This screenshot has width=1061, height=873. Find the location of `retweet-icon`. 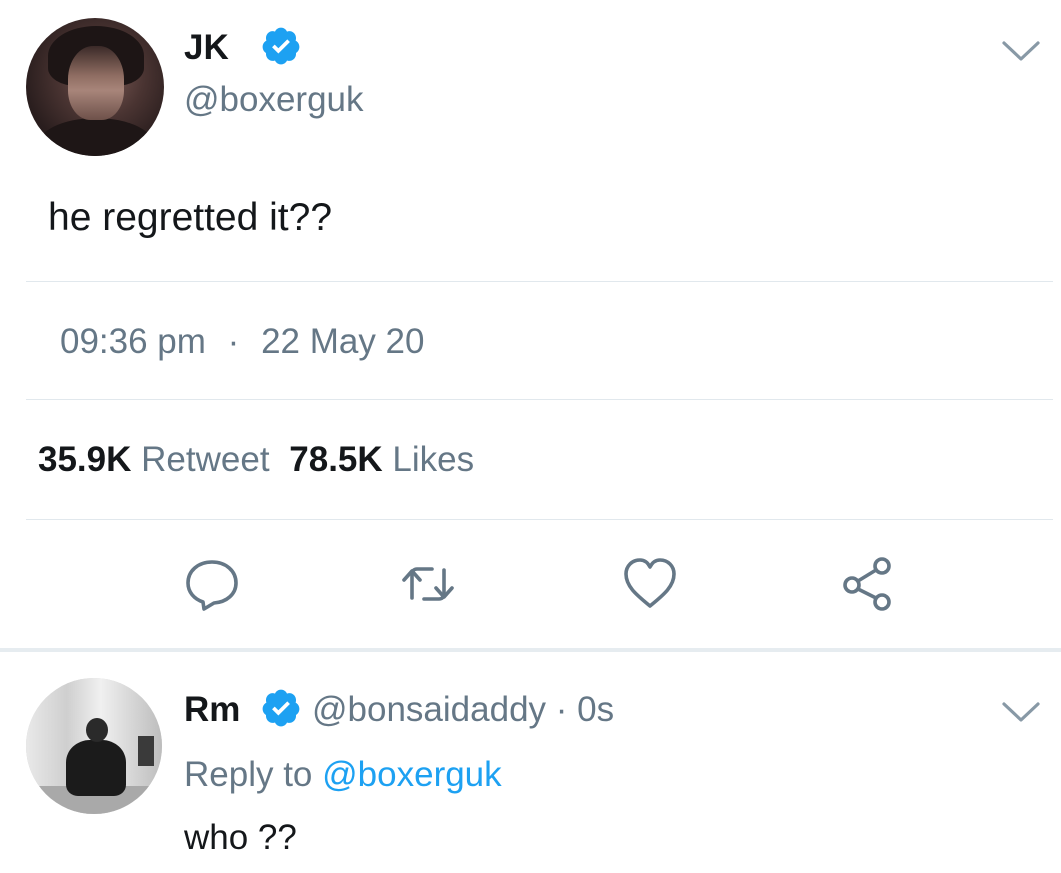

retweet-icon is located at coordinates (428, 584).